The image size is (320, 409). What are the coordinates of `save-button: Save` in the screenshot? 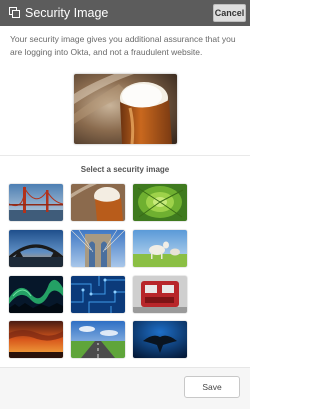 It's located at (212, 387).